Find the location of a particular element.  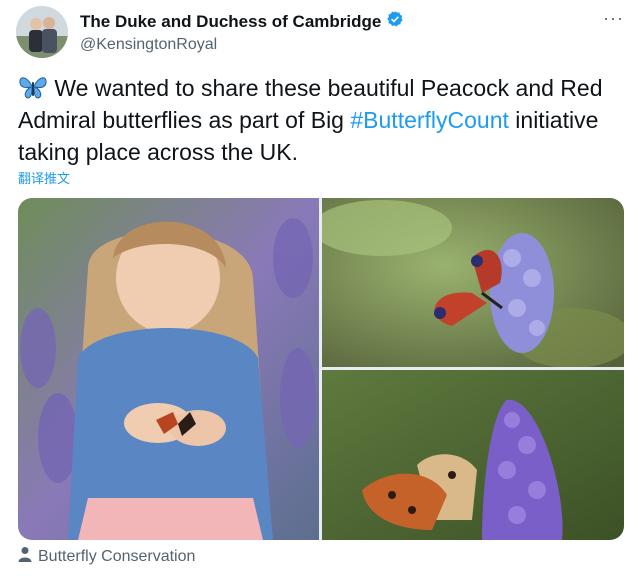

butterfly-on-purple-flower-photo is located at coordinates (473, 455).